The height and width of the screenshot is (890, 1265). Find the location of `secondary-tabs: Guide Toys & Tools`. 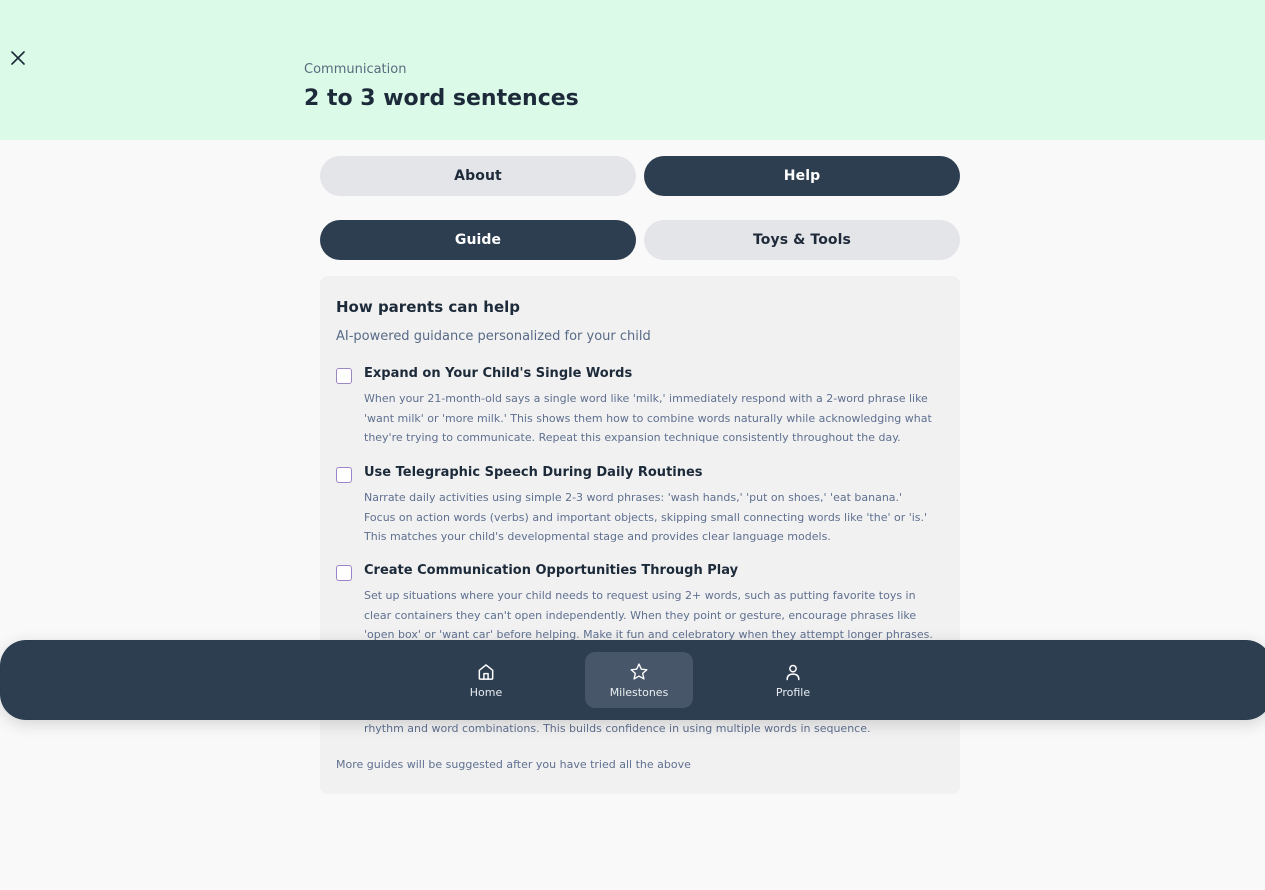

secondary-tabs: Guide Toys & Tools is located at coordinates (640, 240).